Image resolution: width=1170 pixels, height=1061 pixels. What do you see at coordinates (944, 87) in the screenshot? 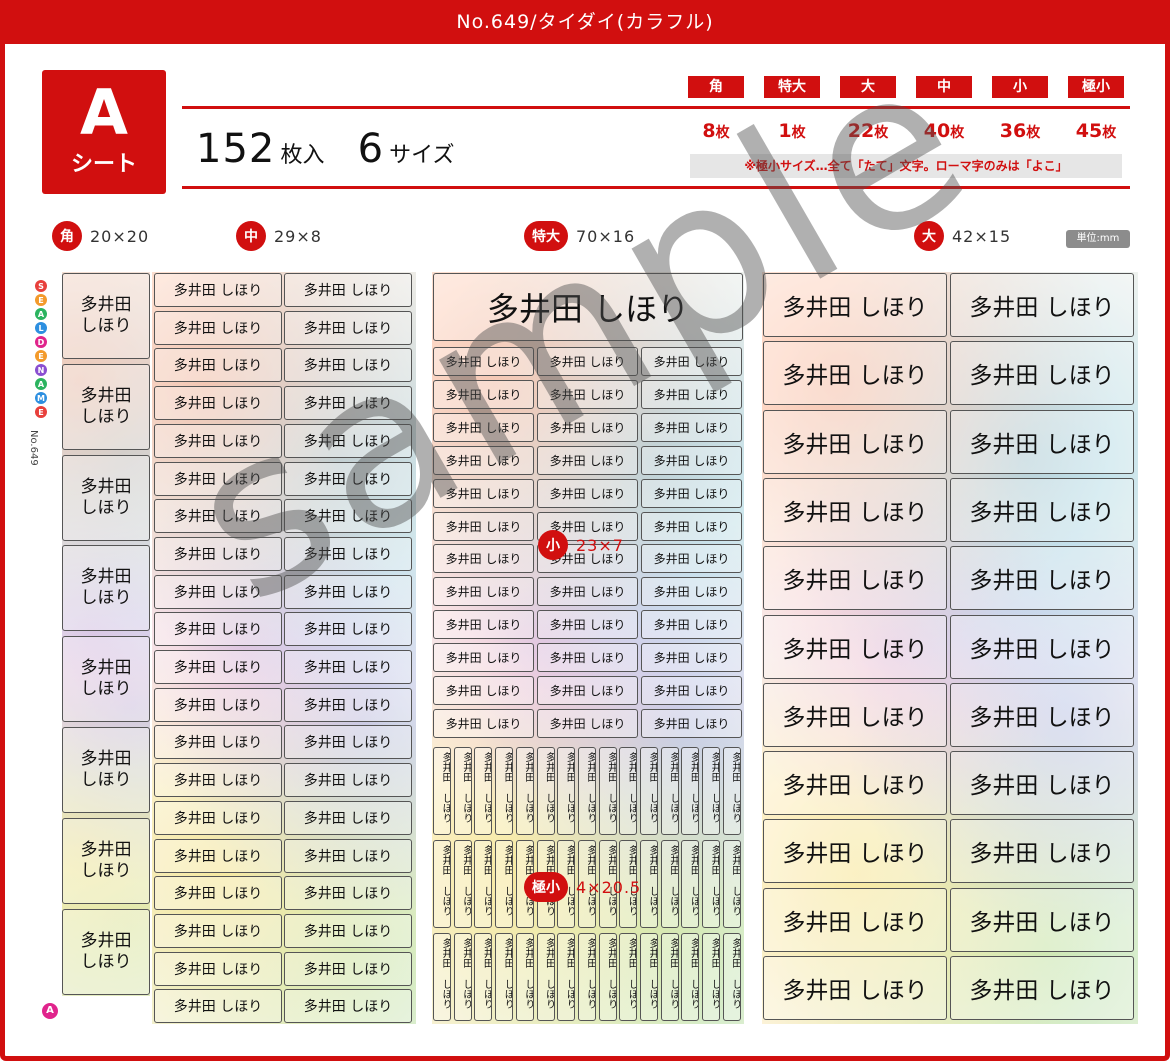
I see `size-chip: 中` at bounding box center [944, 87].